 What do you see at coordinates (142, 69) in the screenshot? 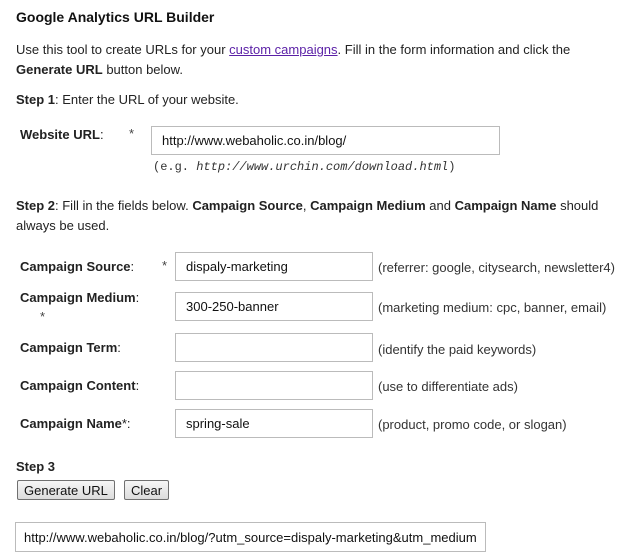
I see `intro-text-end: button below.` at bounding box center [142, 69].